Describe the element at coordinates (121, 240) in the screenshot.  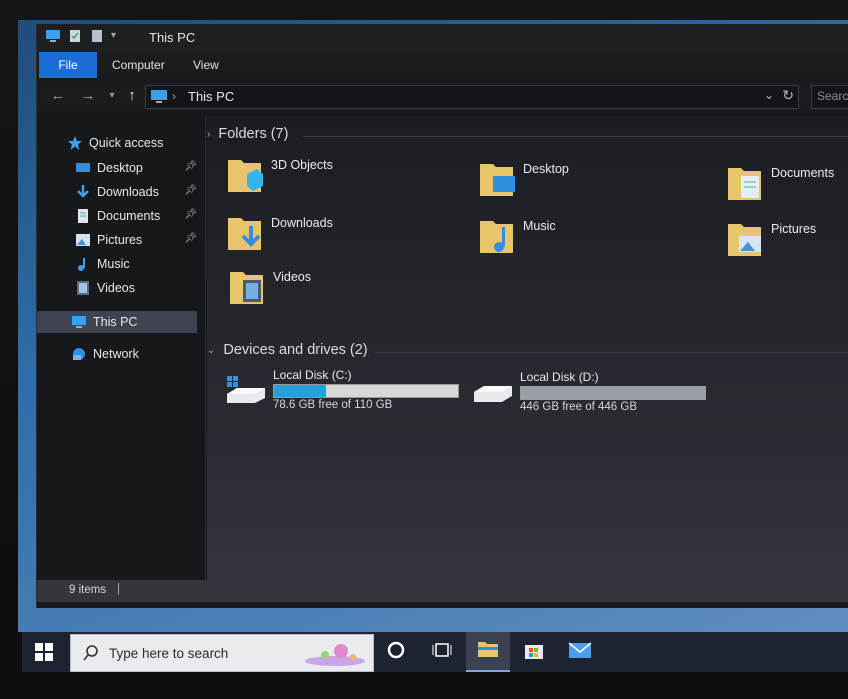
I see `sidebar-item-pictures: Pictures 📌︎` at that location.